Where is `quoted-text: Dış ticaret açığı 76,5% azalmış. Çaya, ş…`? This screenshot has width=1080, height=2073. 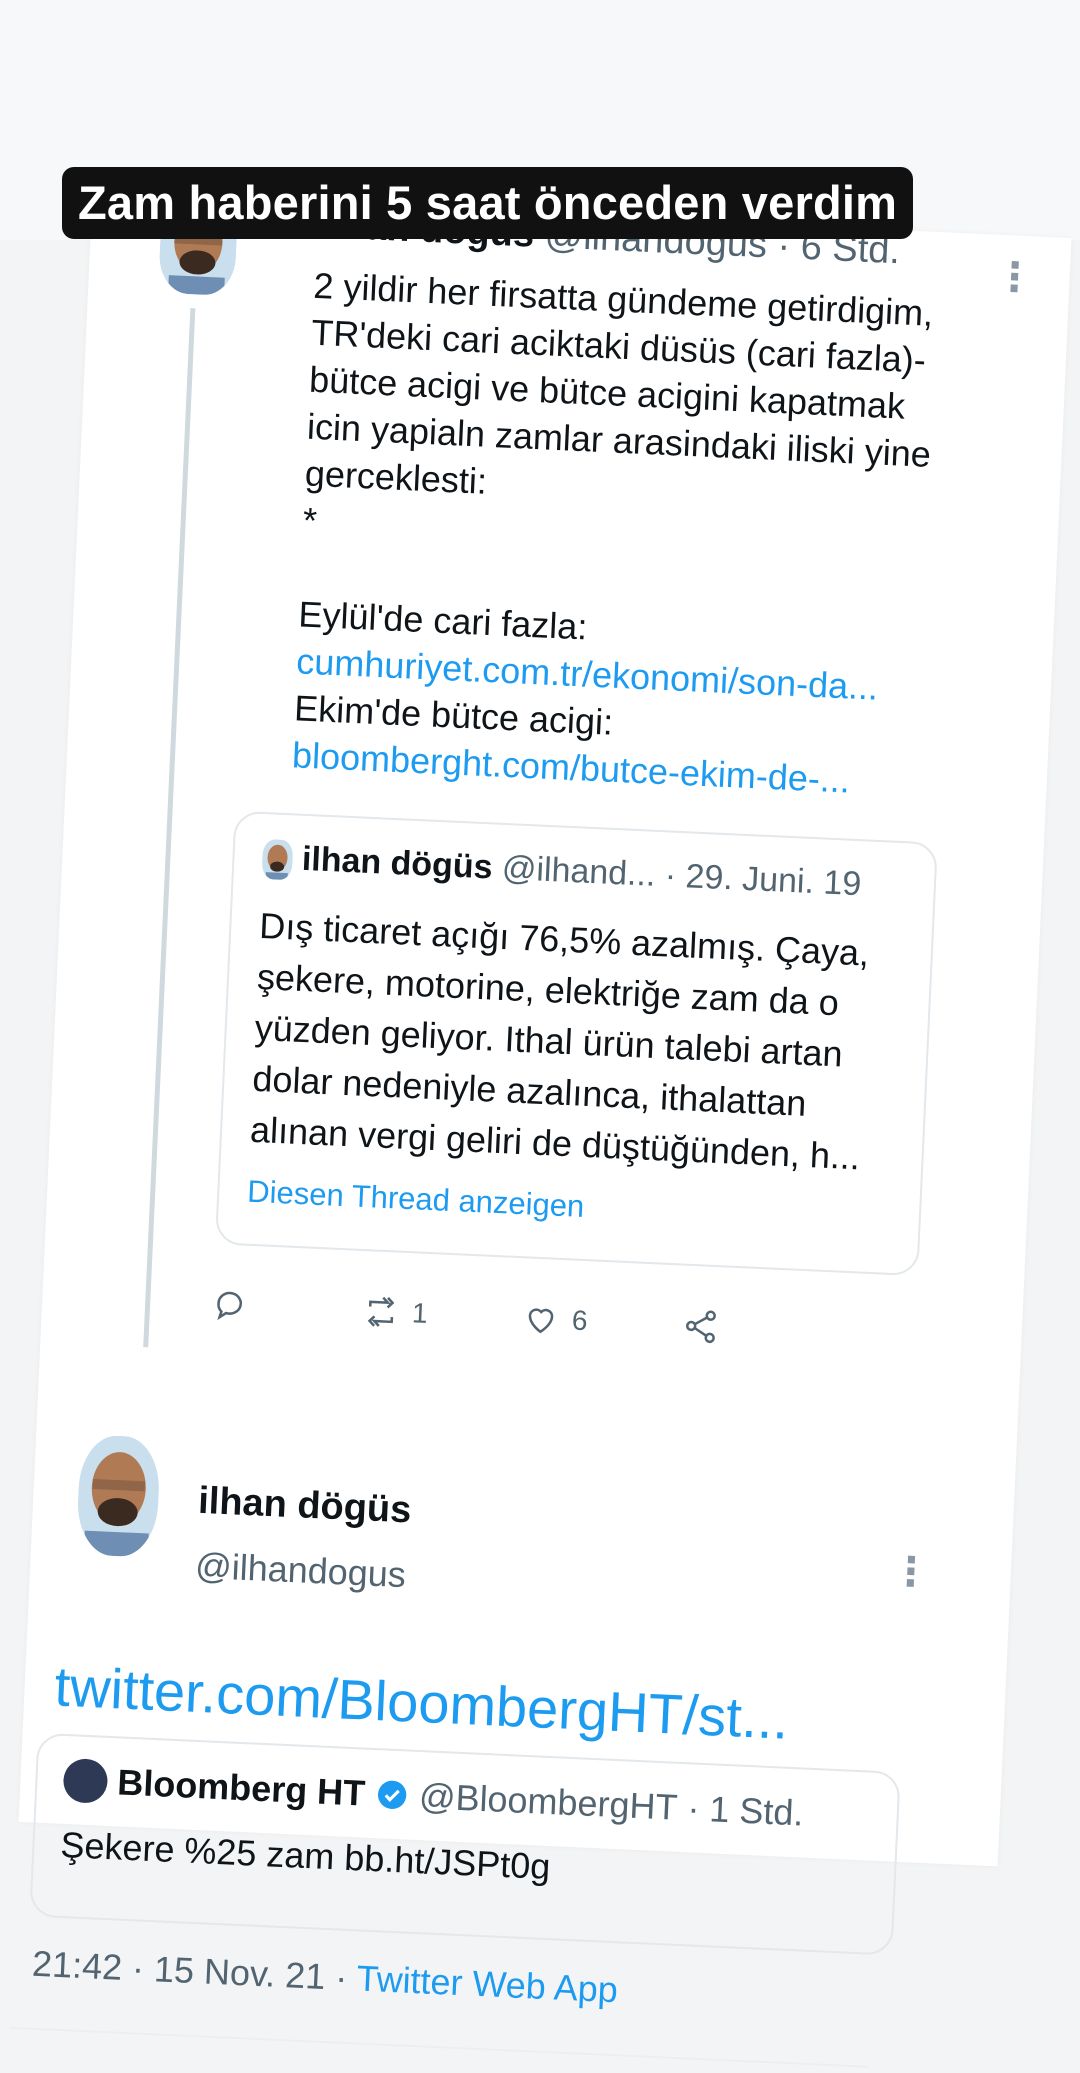
quoted-text: Dış ticaret açığı 76,5% azalmış. Çaya, ş… is located at coordinates (560, 1041).